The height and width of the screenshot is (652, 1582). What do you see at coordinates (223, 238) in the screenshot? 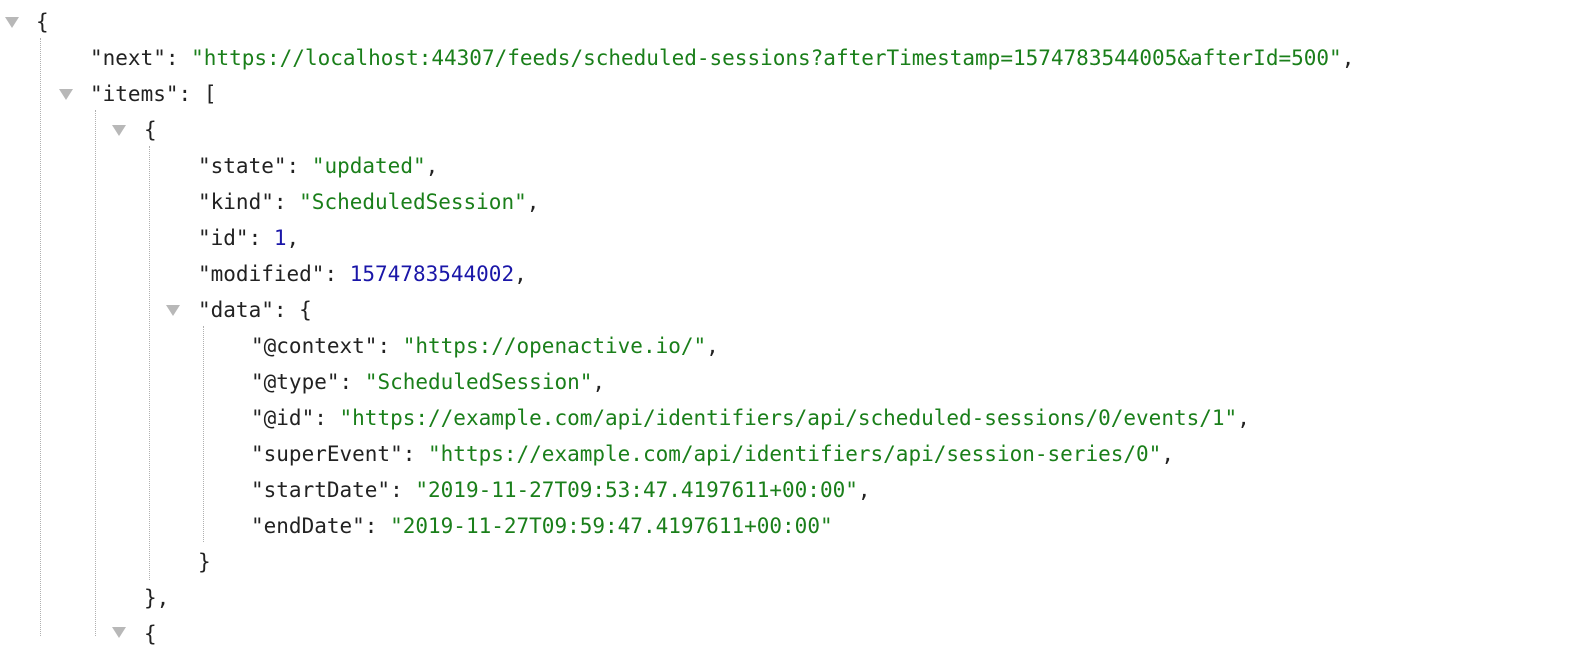
I see `json-key-id: "id"` at bounding box center [223, 238].